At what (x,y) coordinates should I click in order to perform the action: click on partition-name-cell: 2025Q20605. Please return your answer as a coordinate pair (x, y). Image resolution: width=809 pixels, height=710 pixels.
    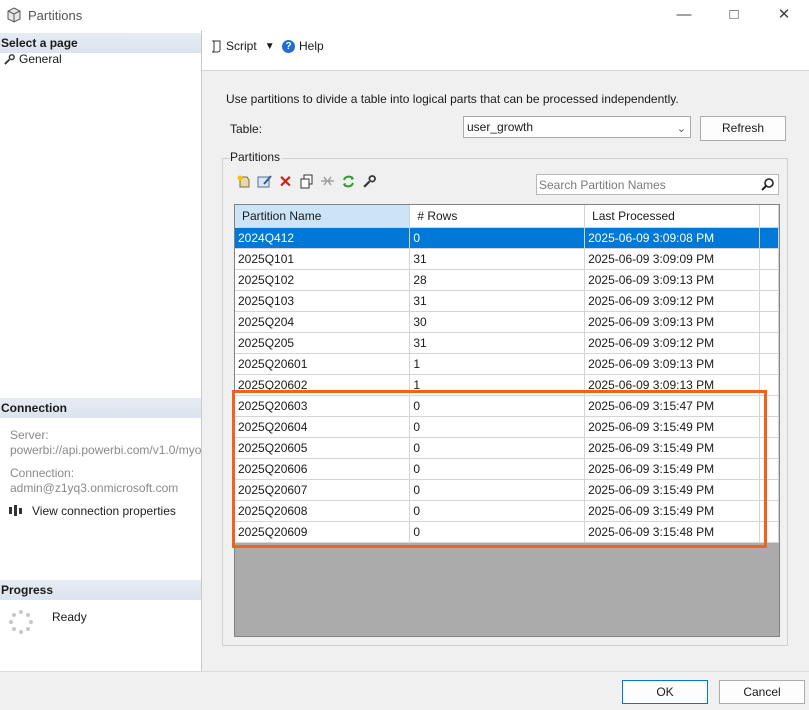
    Looking at the image, I should click on (323, 448).